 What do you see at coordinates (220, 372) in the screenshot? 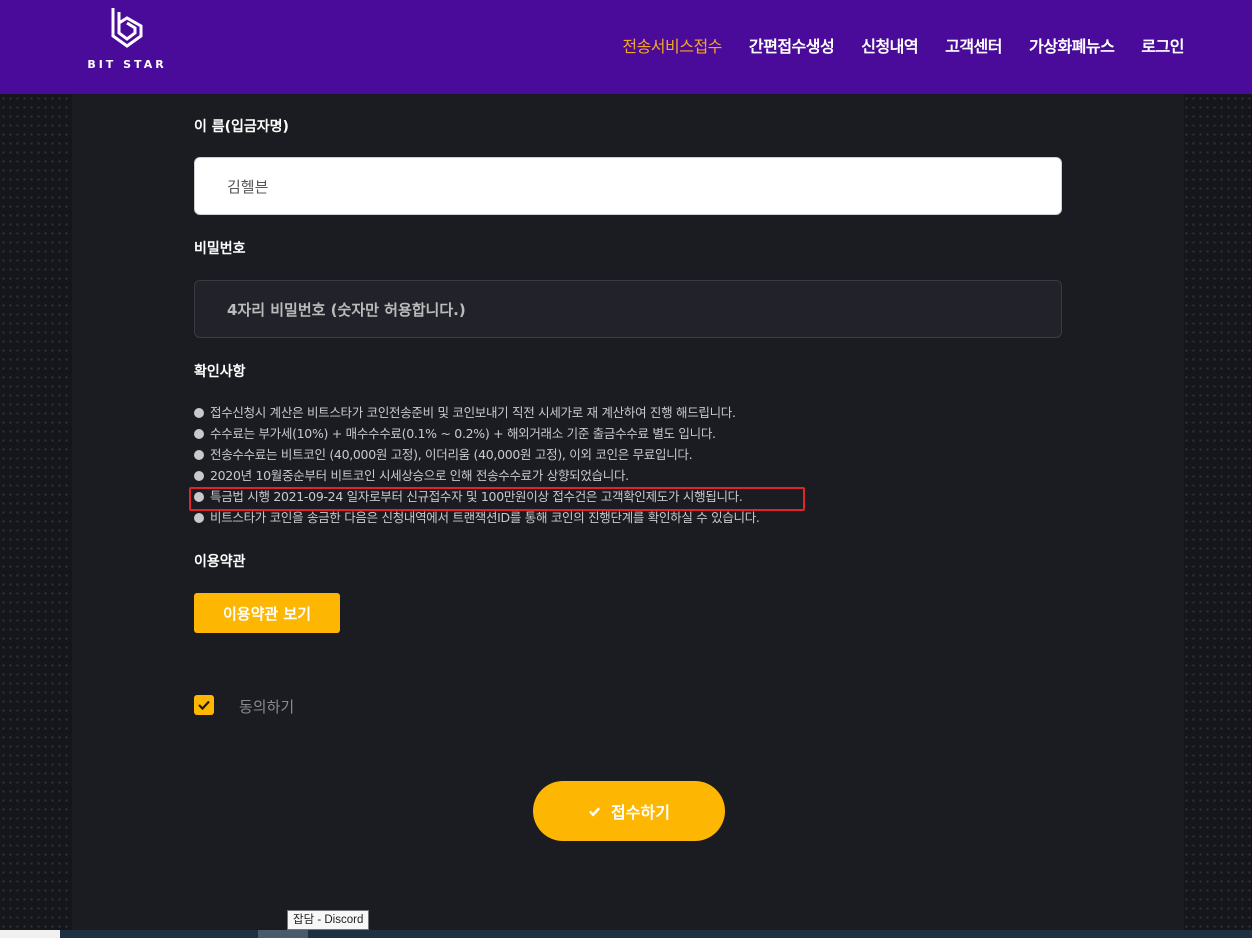
I see `notice-label: 확인사항` at bounding box center [220, 372].